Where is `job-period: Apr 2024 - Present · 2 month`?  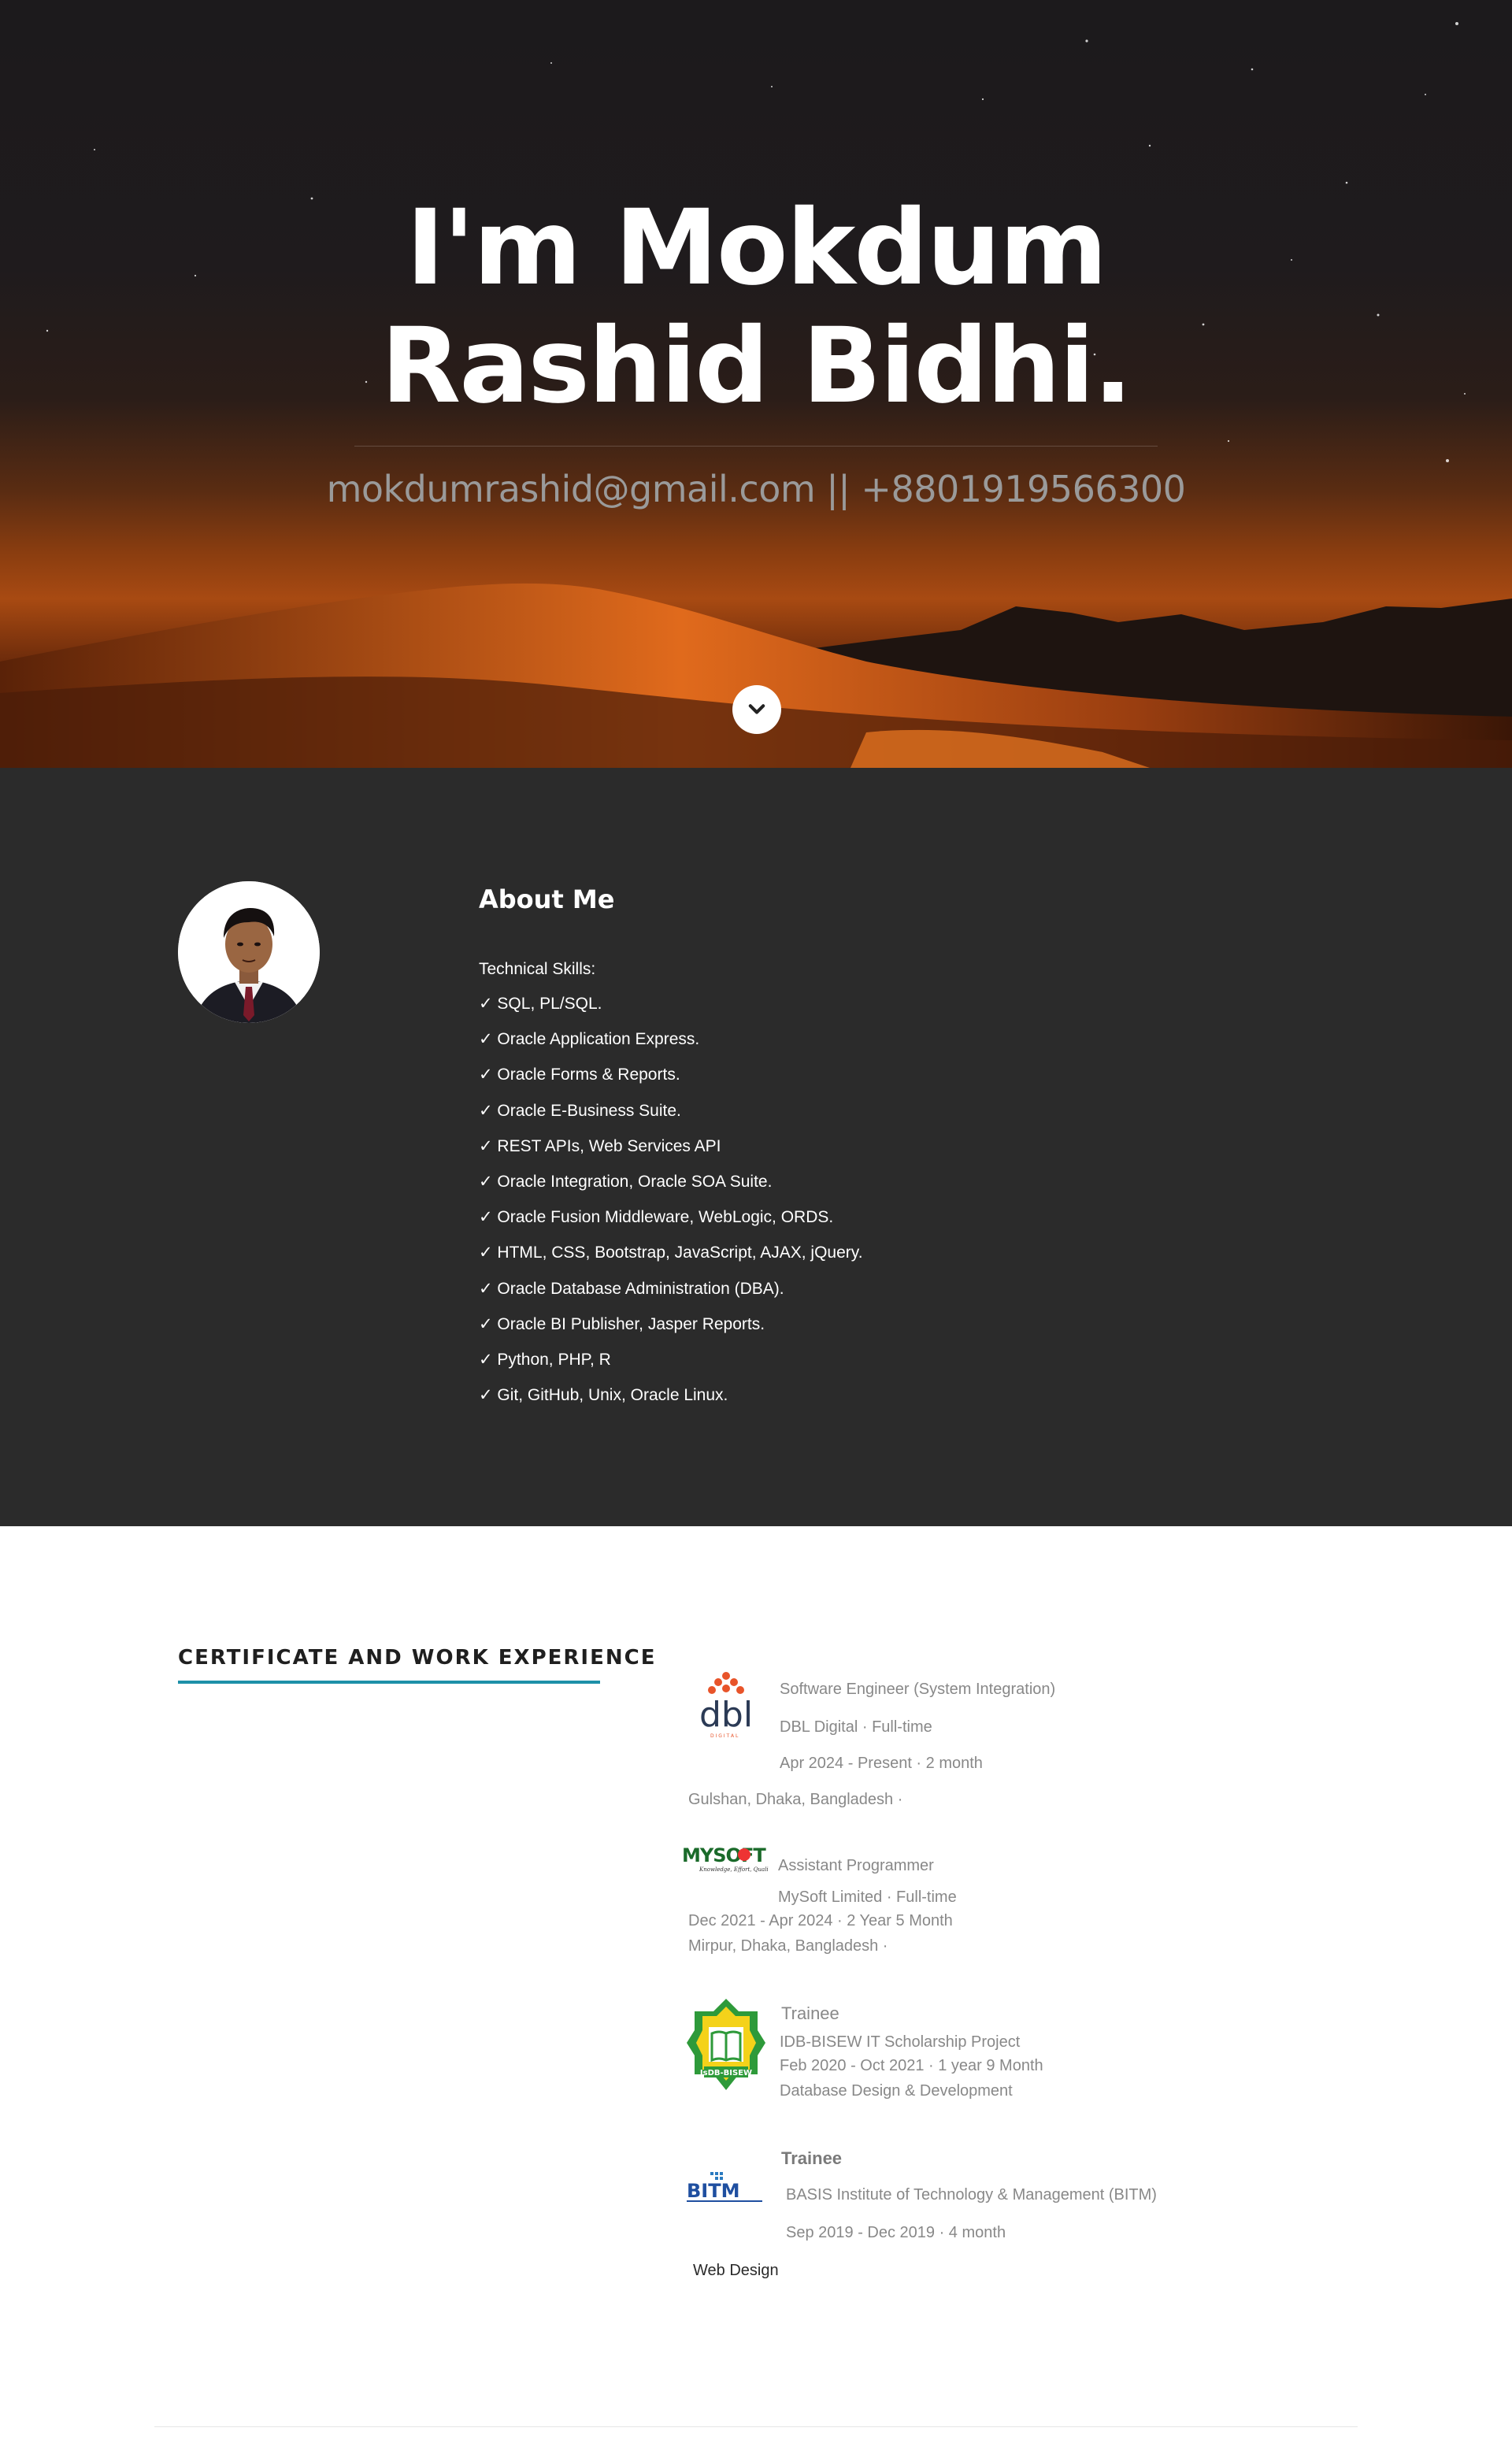
job-period: Apr 2024 - Present · 2 month is located at coordinates (881, 1763).